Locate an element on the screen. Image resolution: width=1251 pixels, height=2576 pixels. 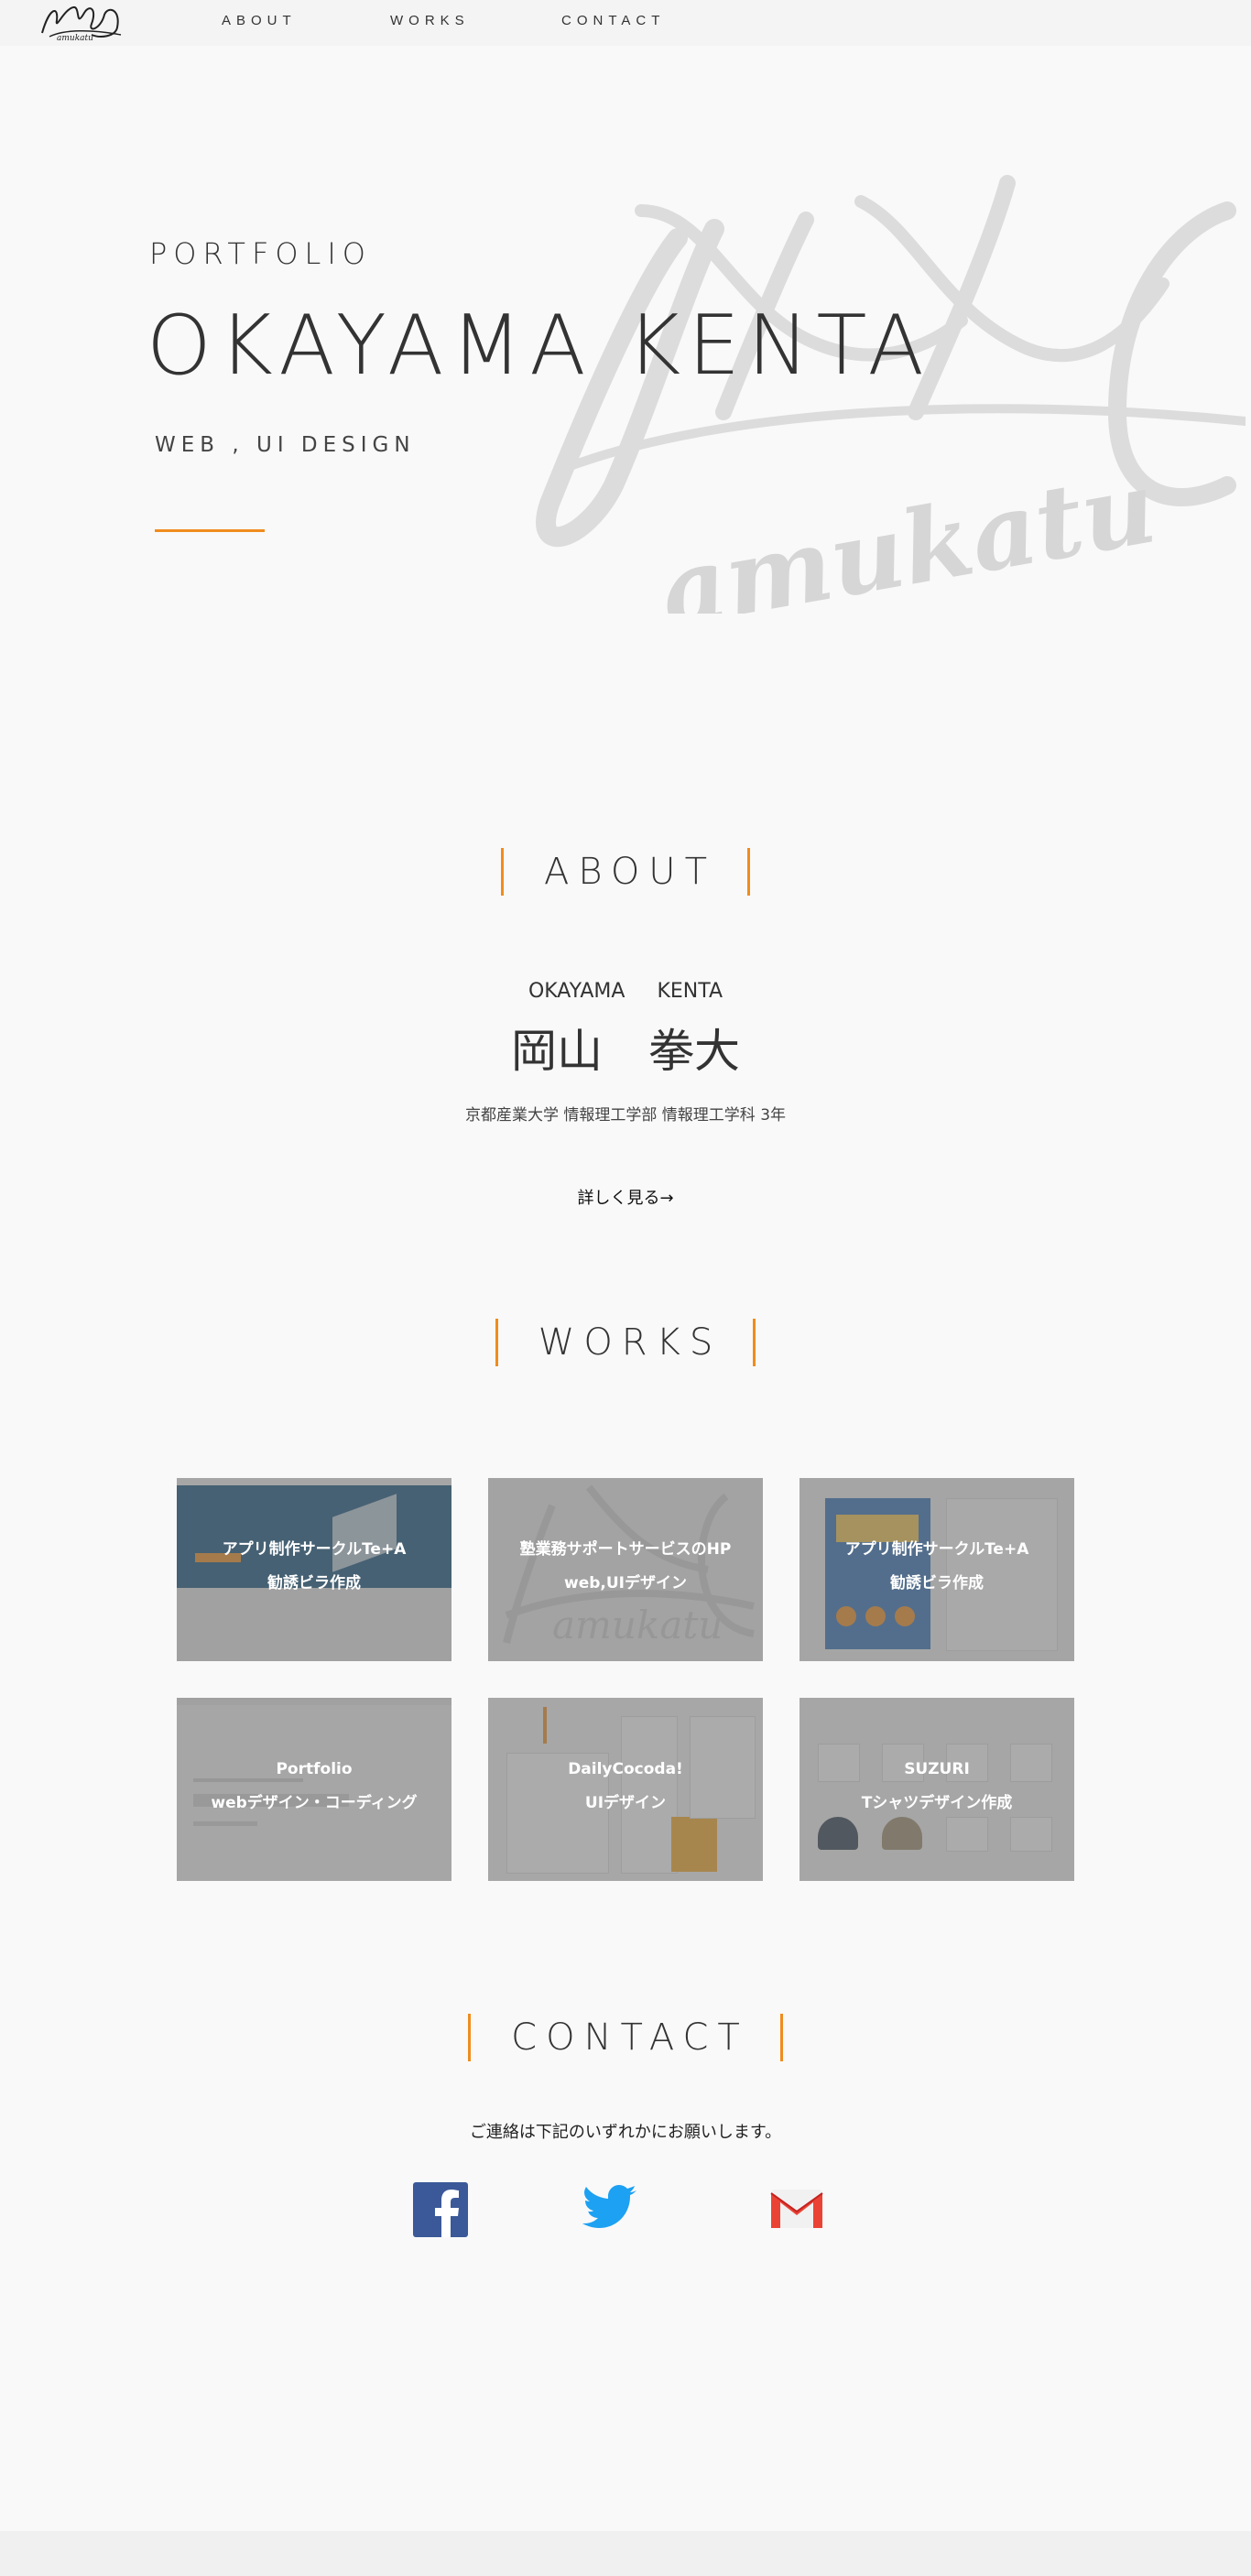
work-caption: SUZURI Tシャツデザイン作成 is located at coordinates (937, 1787).